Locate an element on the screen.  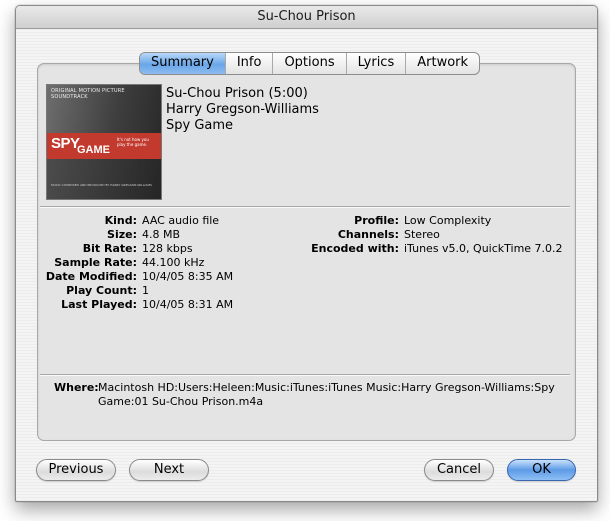
tab-options: Options is located at coordinates (310, 63).